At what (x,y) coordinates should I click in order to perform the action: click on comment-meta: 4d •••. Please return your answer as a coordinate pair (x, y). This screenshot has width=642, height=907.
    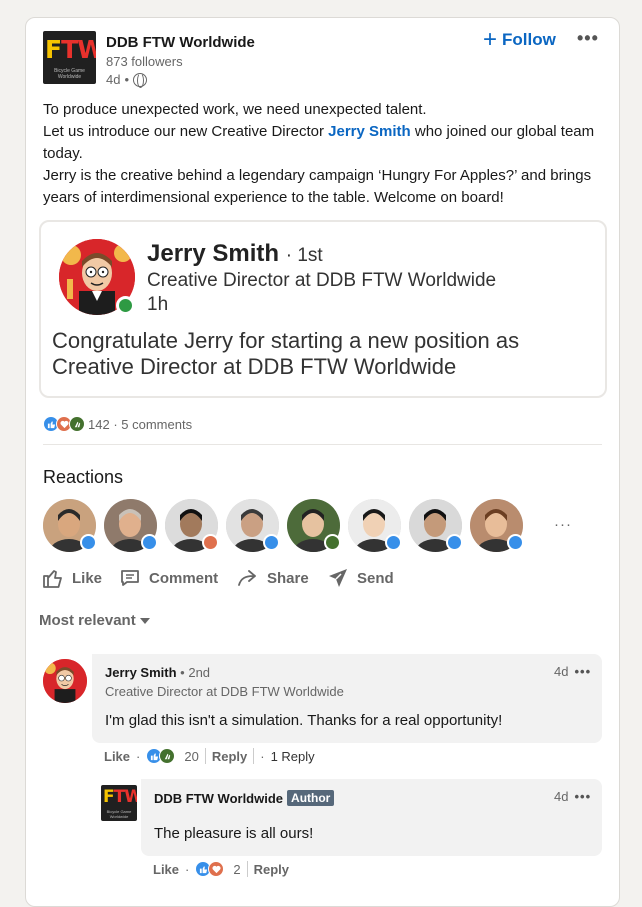
    Looking at the image, I should click on (572, 671).